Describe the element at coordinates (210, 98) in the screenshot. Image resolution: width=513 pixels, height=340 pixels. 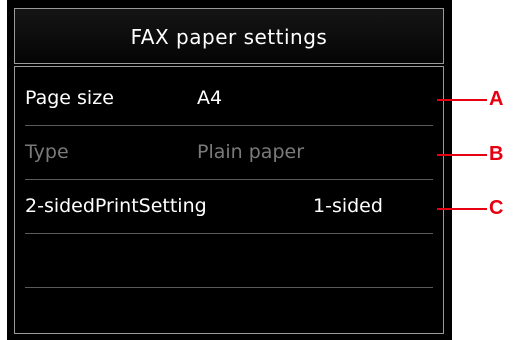
I see `page-size-value: A4` at that location.